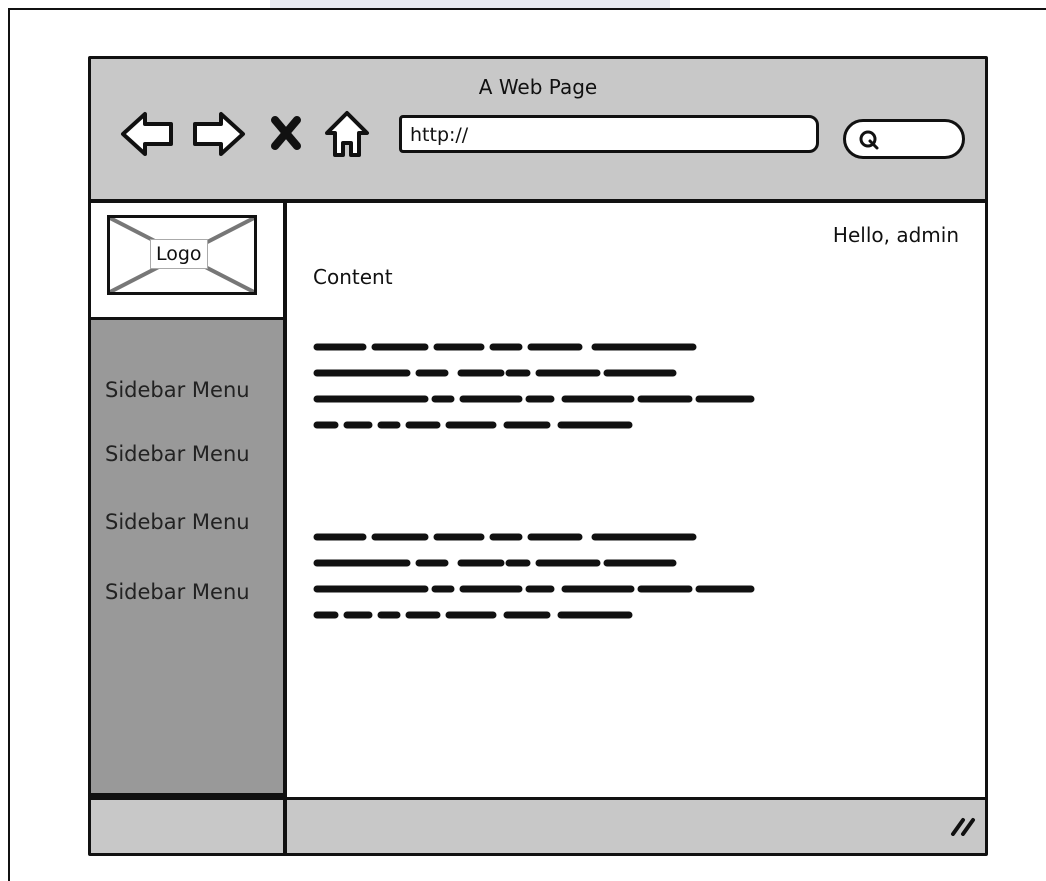  Describe the element at coordinates (148, 134) in the screenshot. I see `left-arrow-icon` at that location.